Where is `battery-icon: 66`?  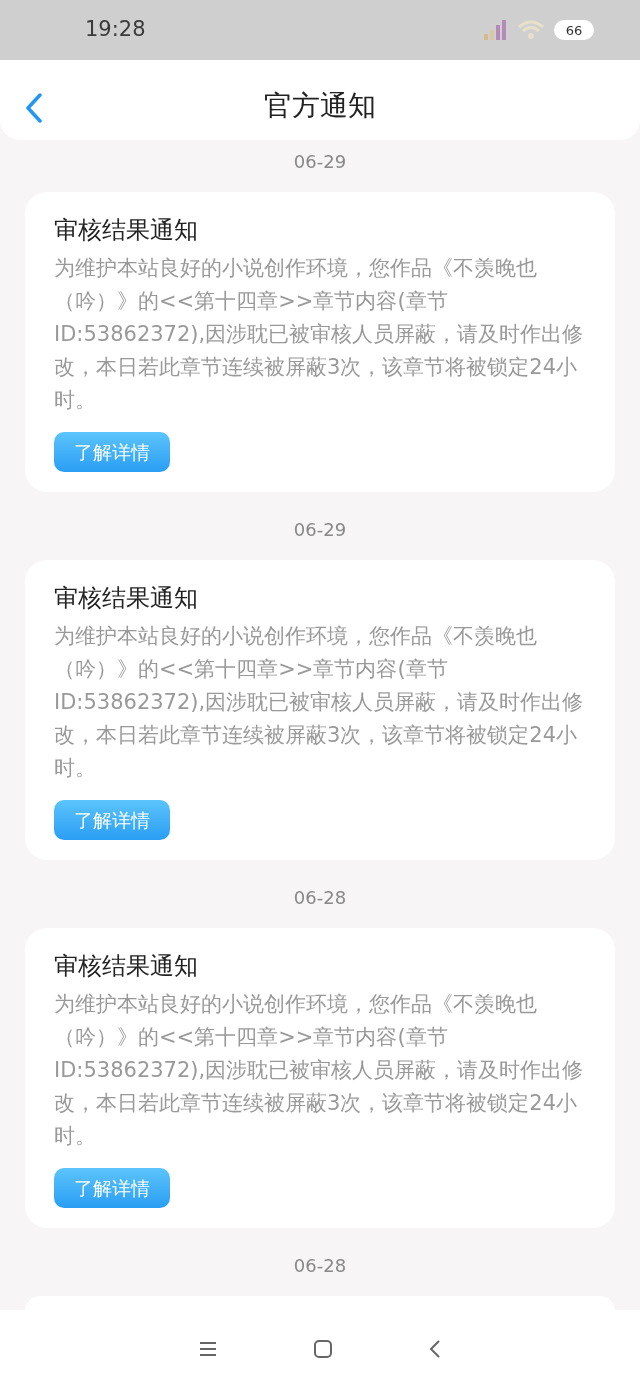
battery-icon: 66 is located at coordinates (574, 30).